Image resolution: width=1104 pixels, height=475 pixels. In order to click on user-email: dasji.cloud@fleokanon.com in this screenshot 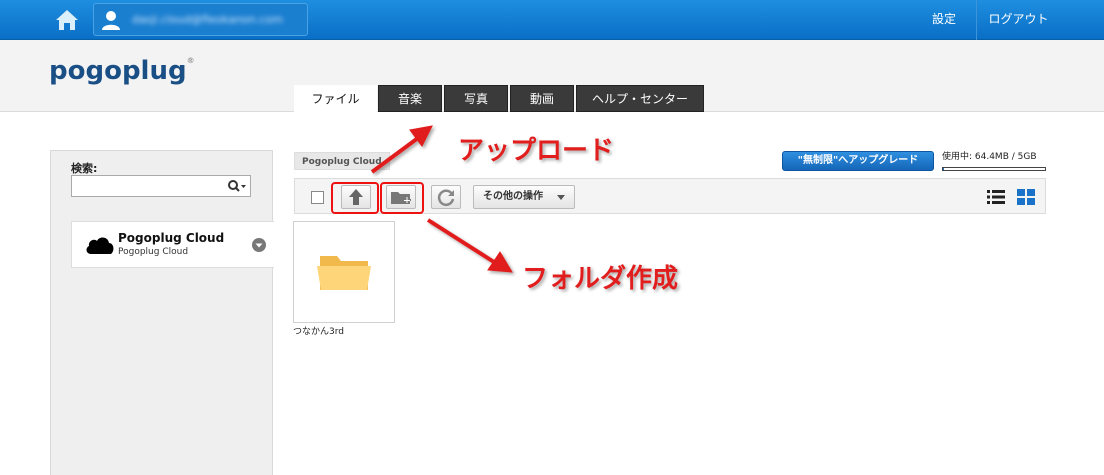, I will do `click(207, 19)`.